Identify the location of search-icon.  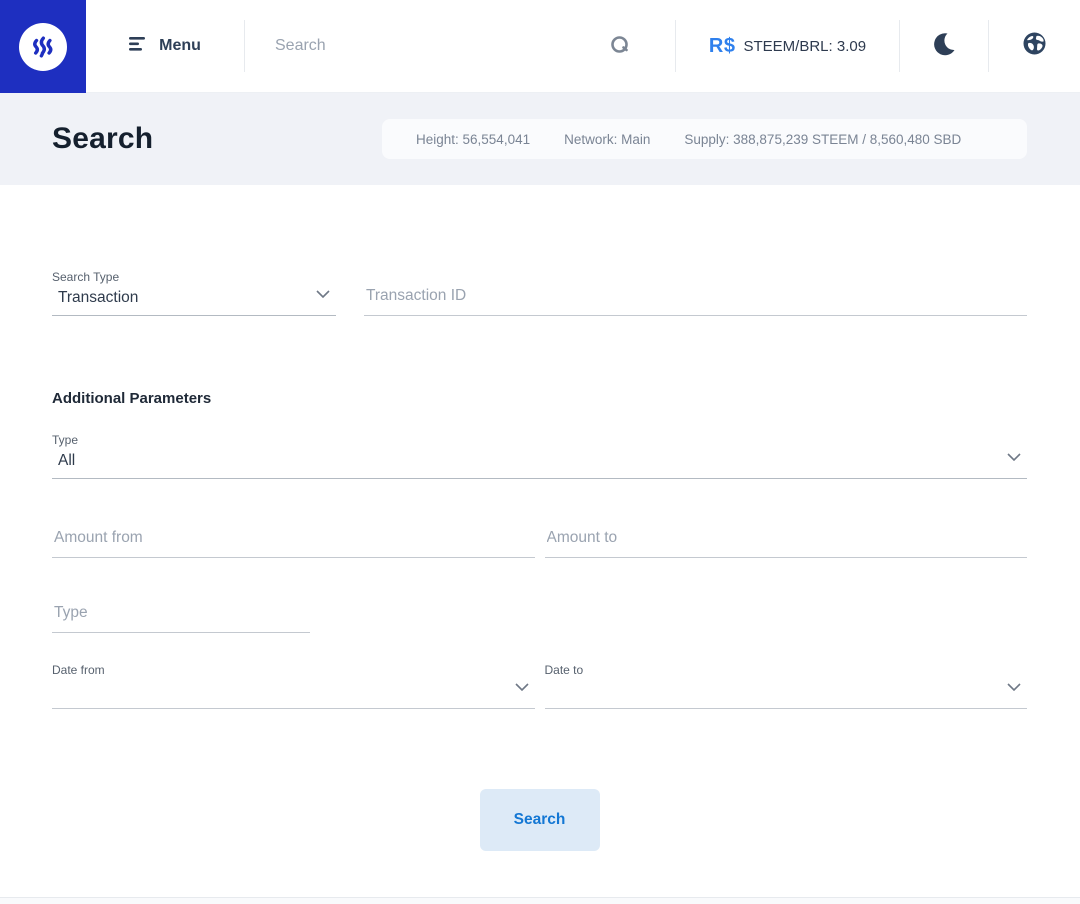
(620, 46).